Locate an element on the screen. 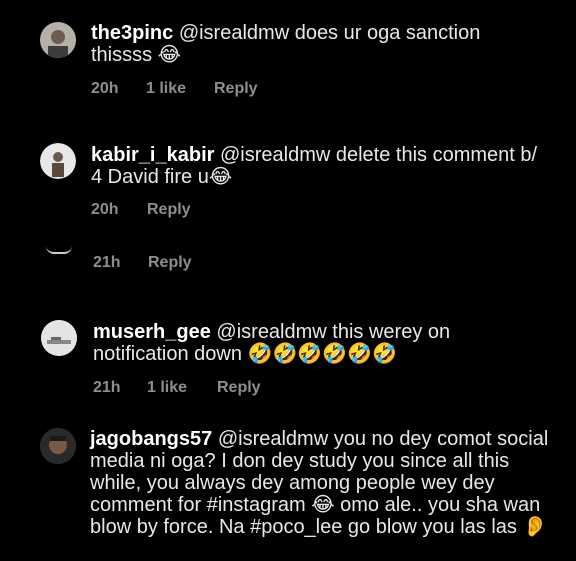  comment-meta: 21h 1 like Reply is located at coordinates (177, 388).